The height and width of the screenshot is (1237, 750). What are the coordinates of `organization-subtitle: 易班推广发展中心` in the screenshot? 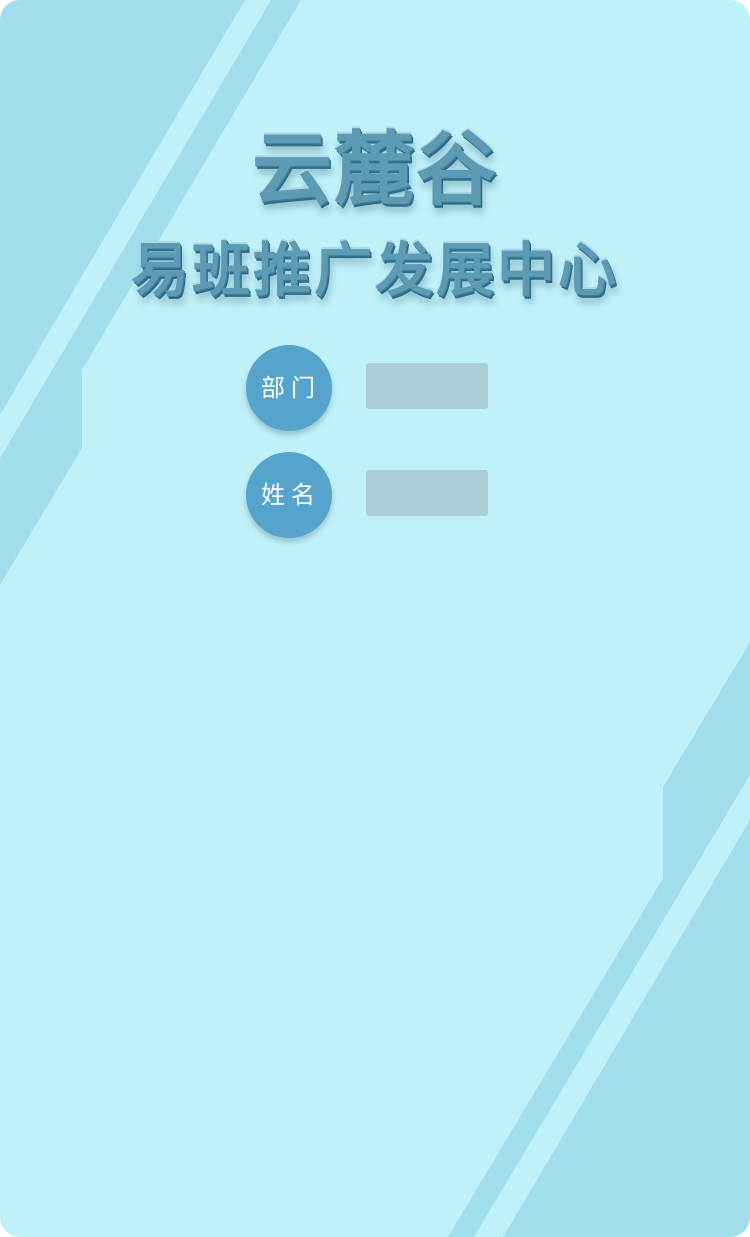 It's located at (374, 270).